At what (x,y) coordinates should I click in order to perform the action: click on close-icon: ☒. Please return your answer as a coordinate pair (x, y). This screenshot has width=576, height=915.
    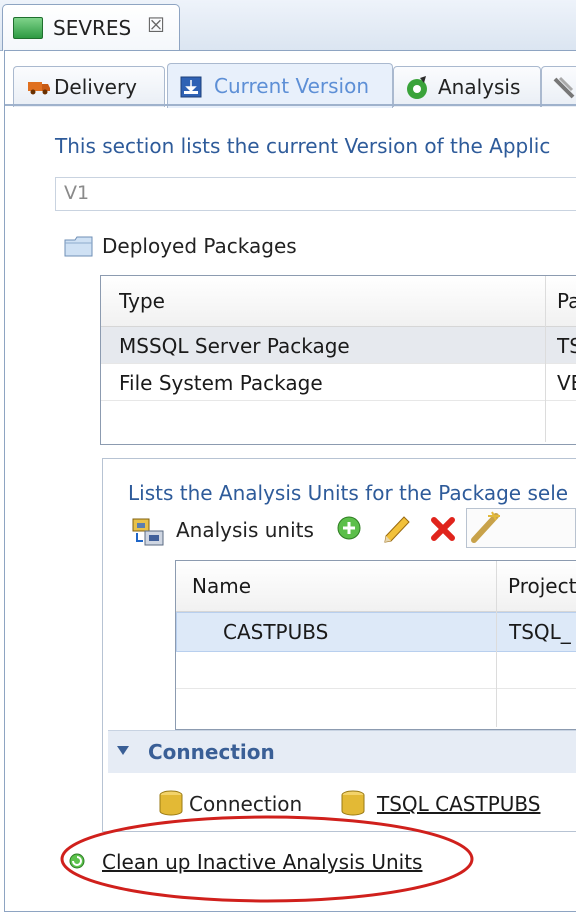
    Looking at the image, I should click on (156, 25).